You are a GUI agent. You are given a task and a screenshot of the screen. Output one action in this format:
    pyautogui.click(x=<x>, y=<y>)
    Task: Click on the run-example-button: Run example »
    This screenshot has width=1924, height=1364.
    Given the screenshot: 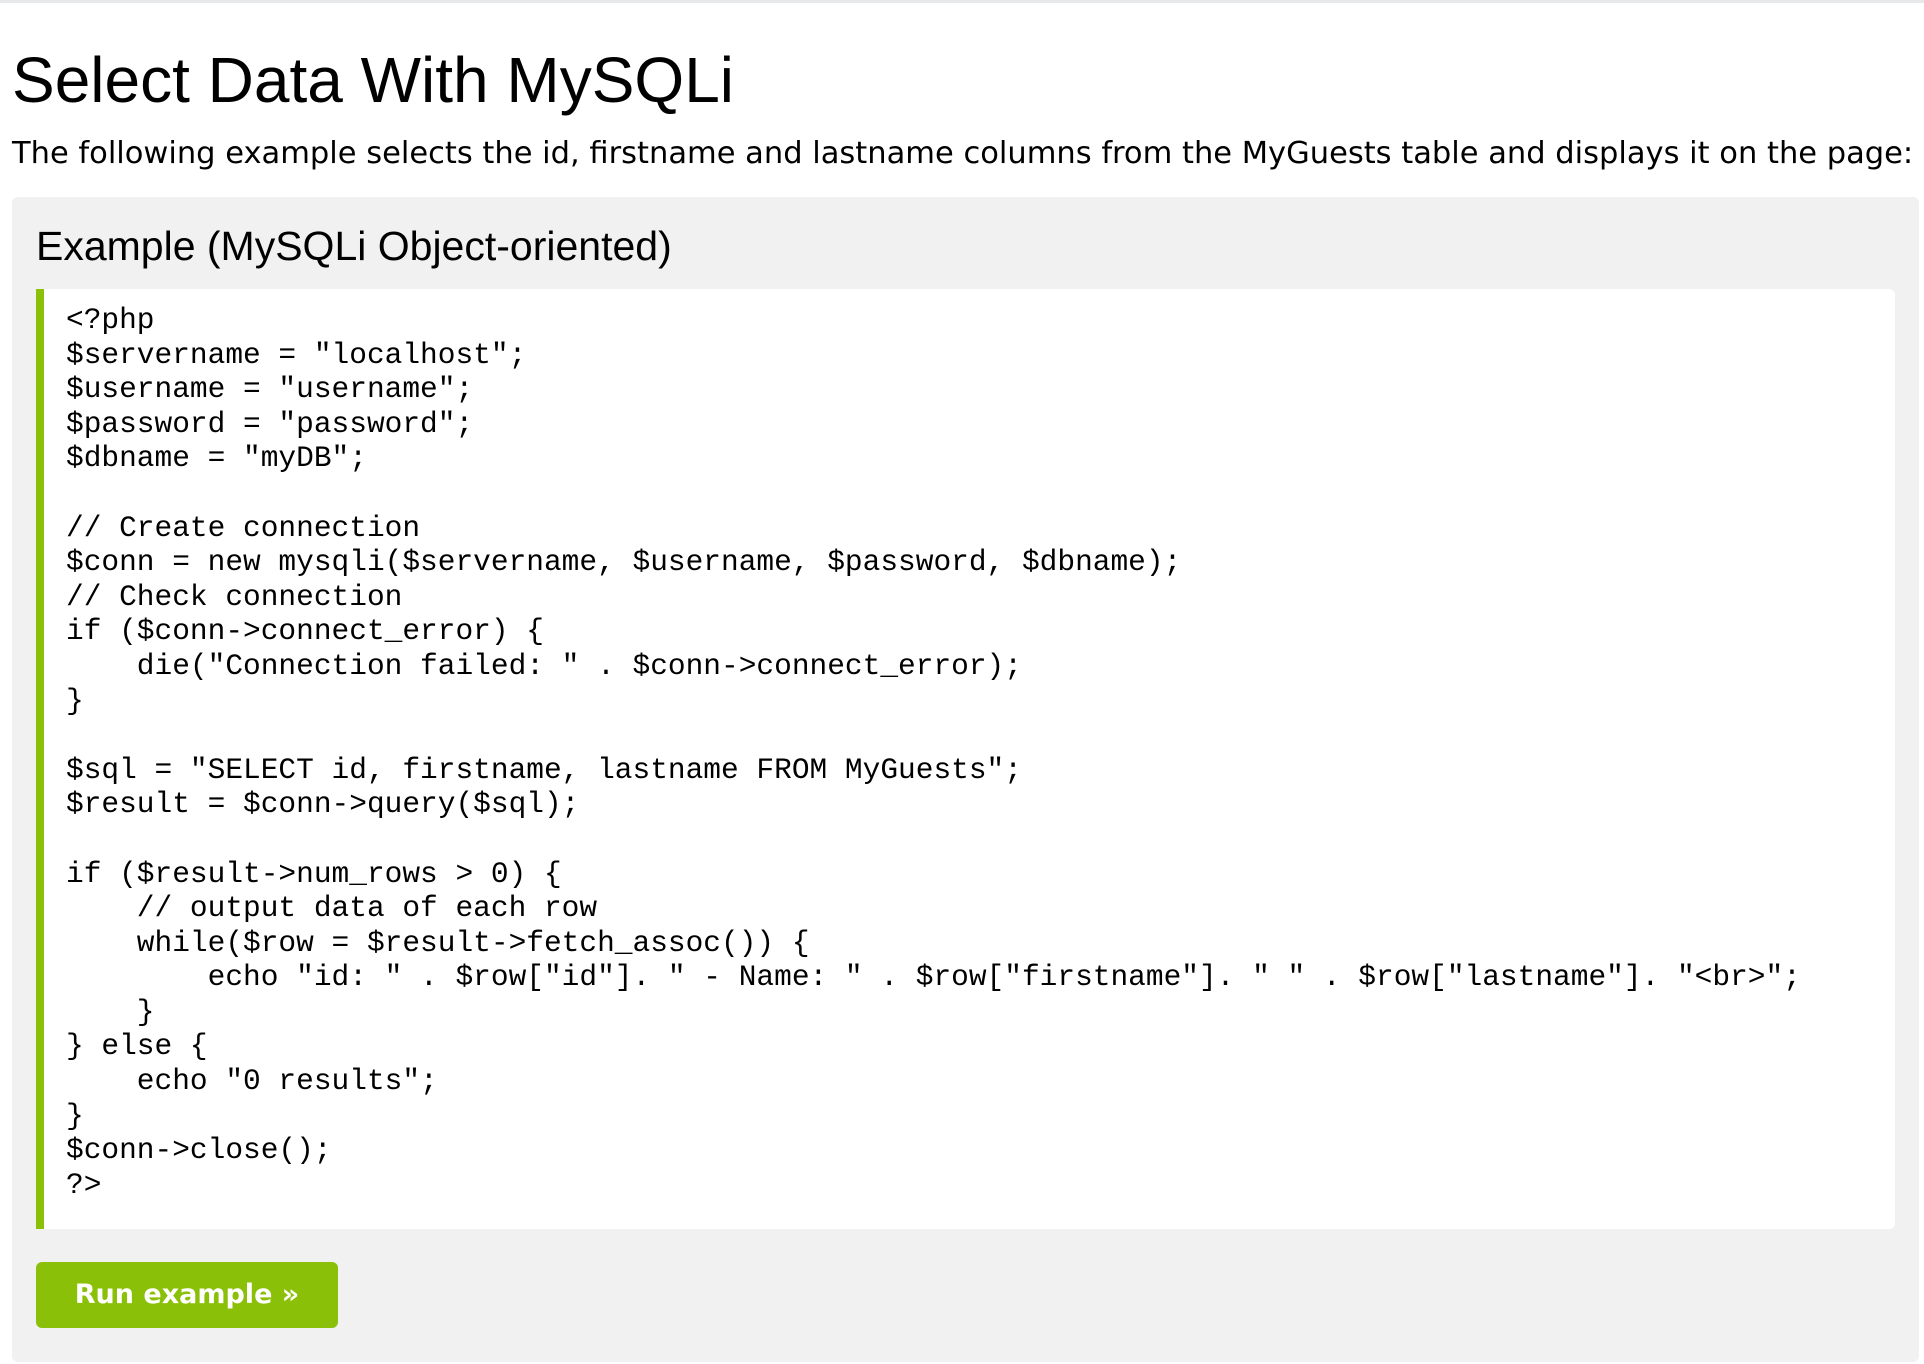 What is the action you would take?
    pyautogui.click(x=187, y=1295)
    